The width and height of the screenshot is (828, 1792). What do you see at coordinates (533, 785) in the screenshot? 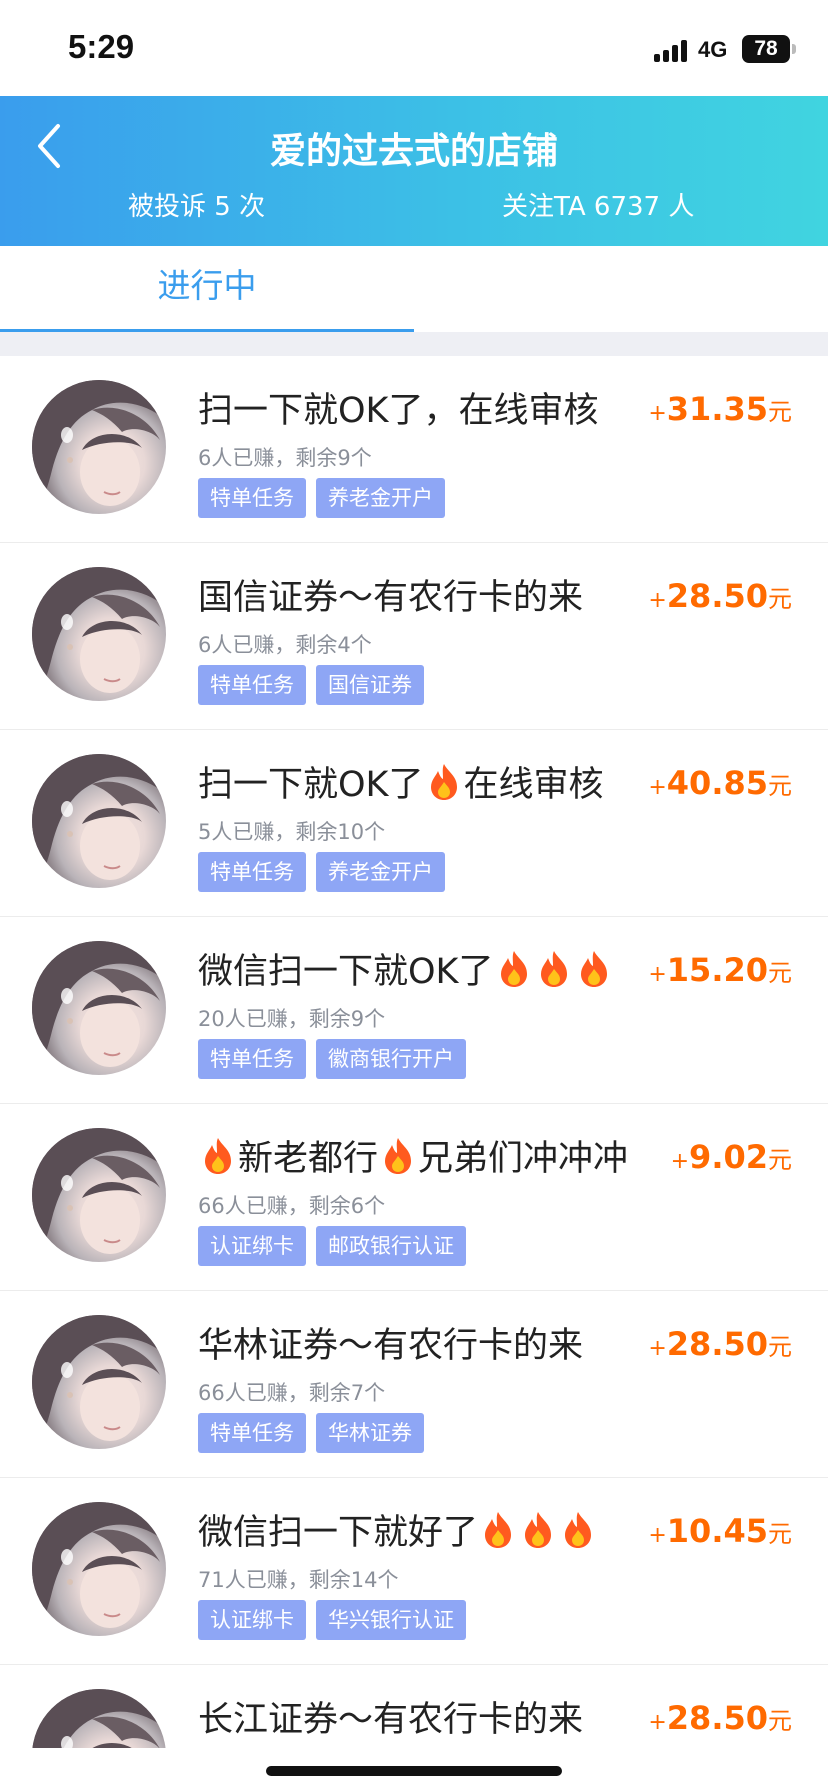
I see `task-title-text: 在线审核` at bounding box center [533, 785].